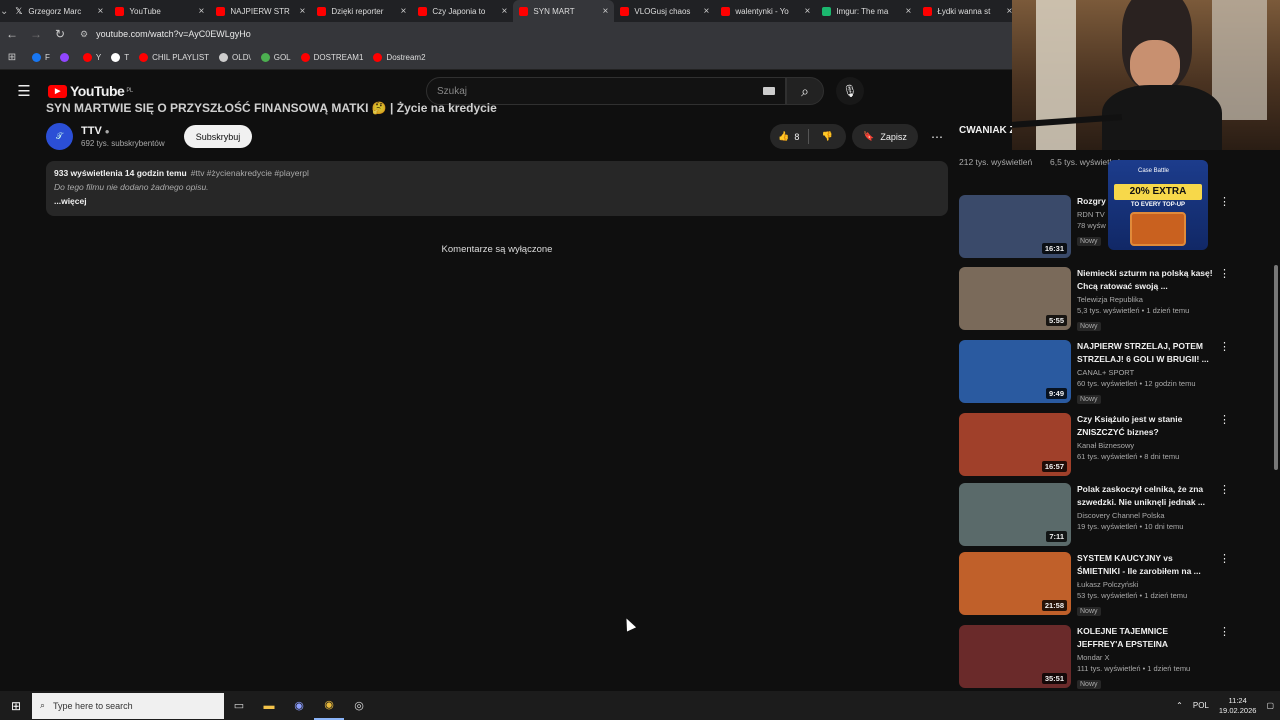  I want to click on menu-icon: ☰, so click(24, 91).